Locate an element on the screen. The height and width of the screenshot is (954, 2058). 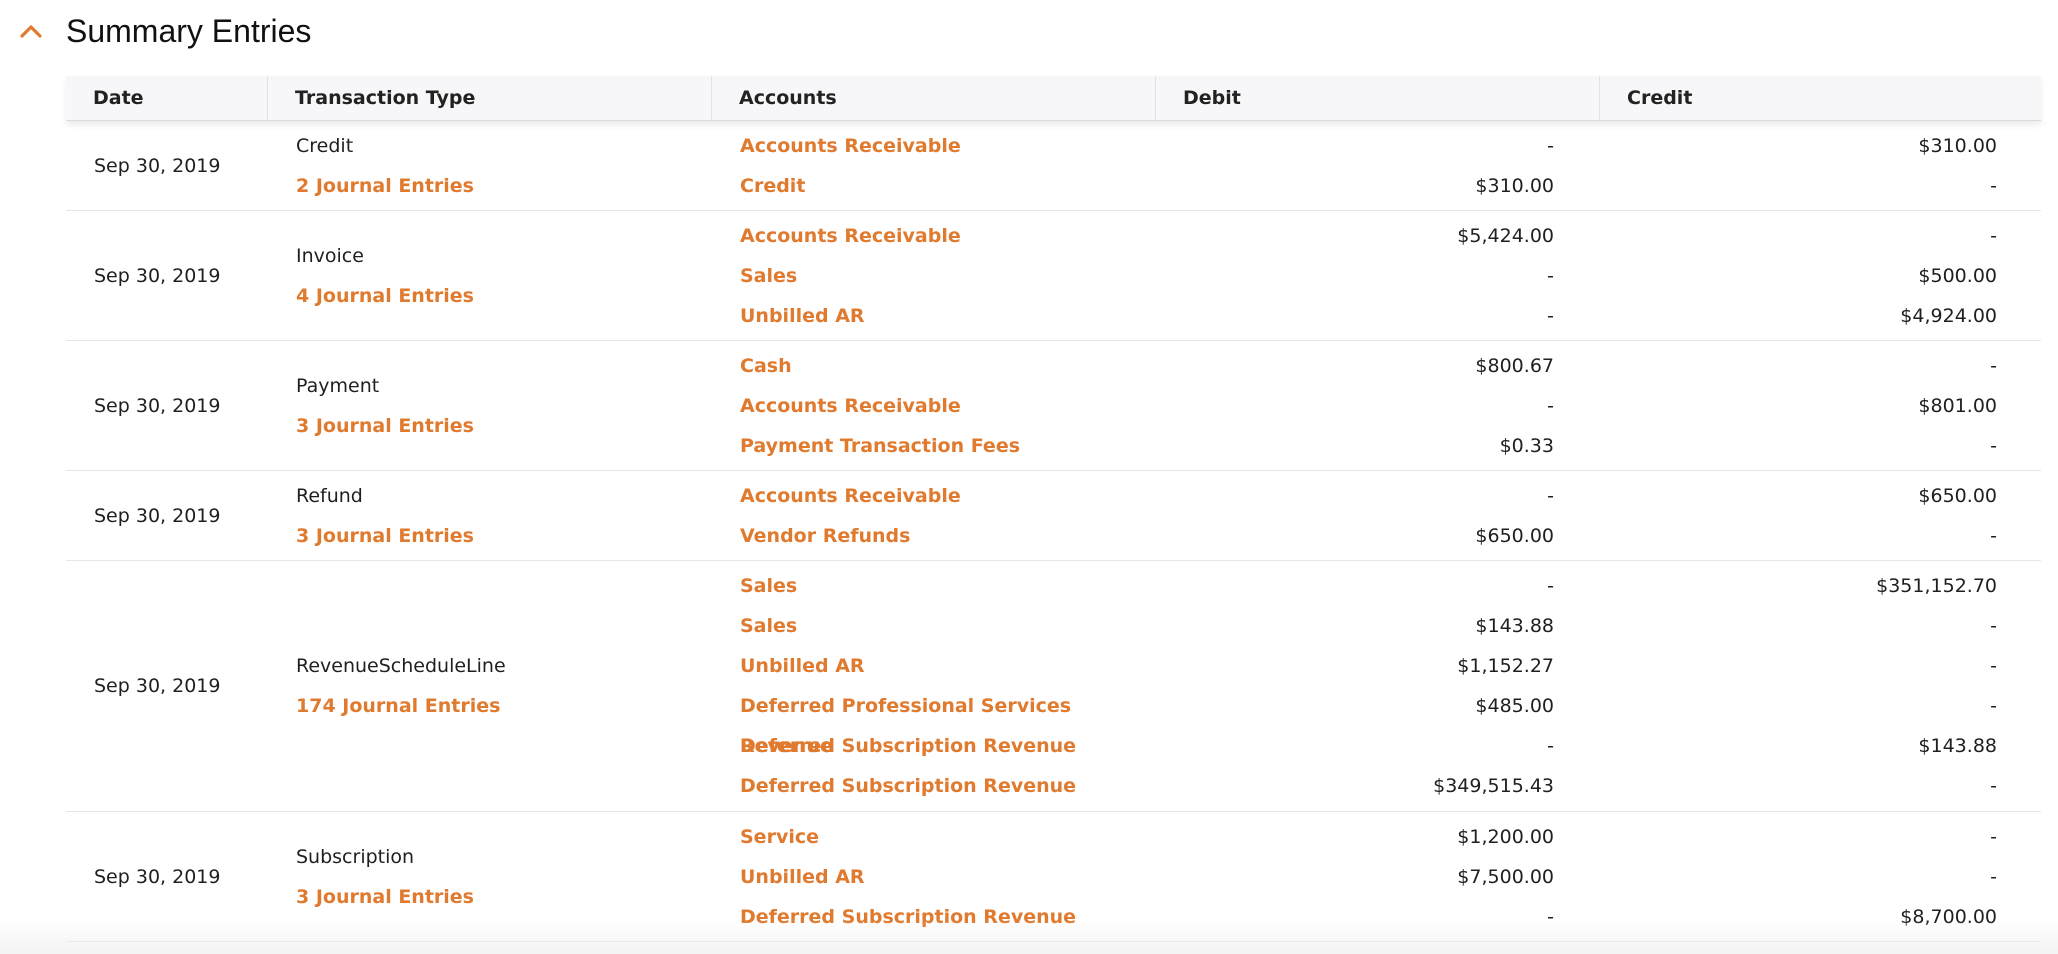
transaction-type-label: Payment is located at coordinates (338, 385).